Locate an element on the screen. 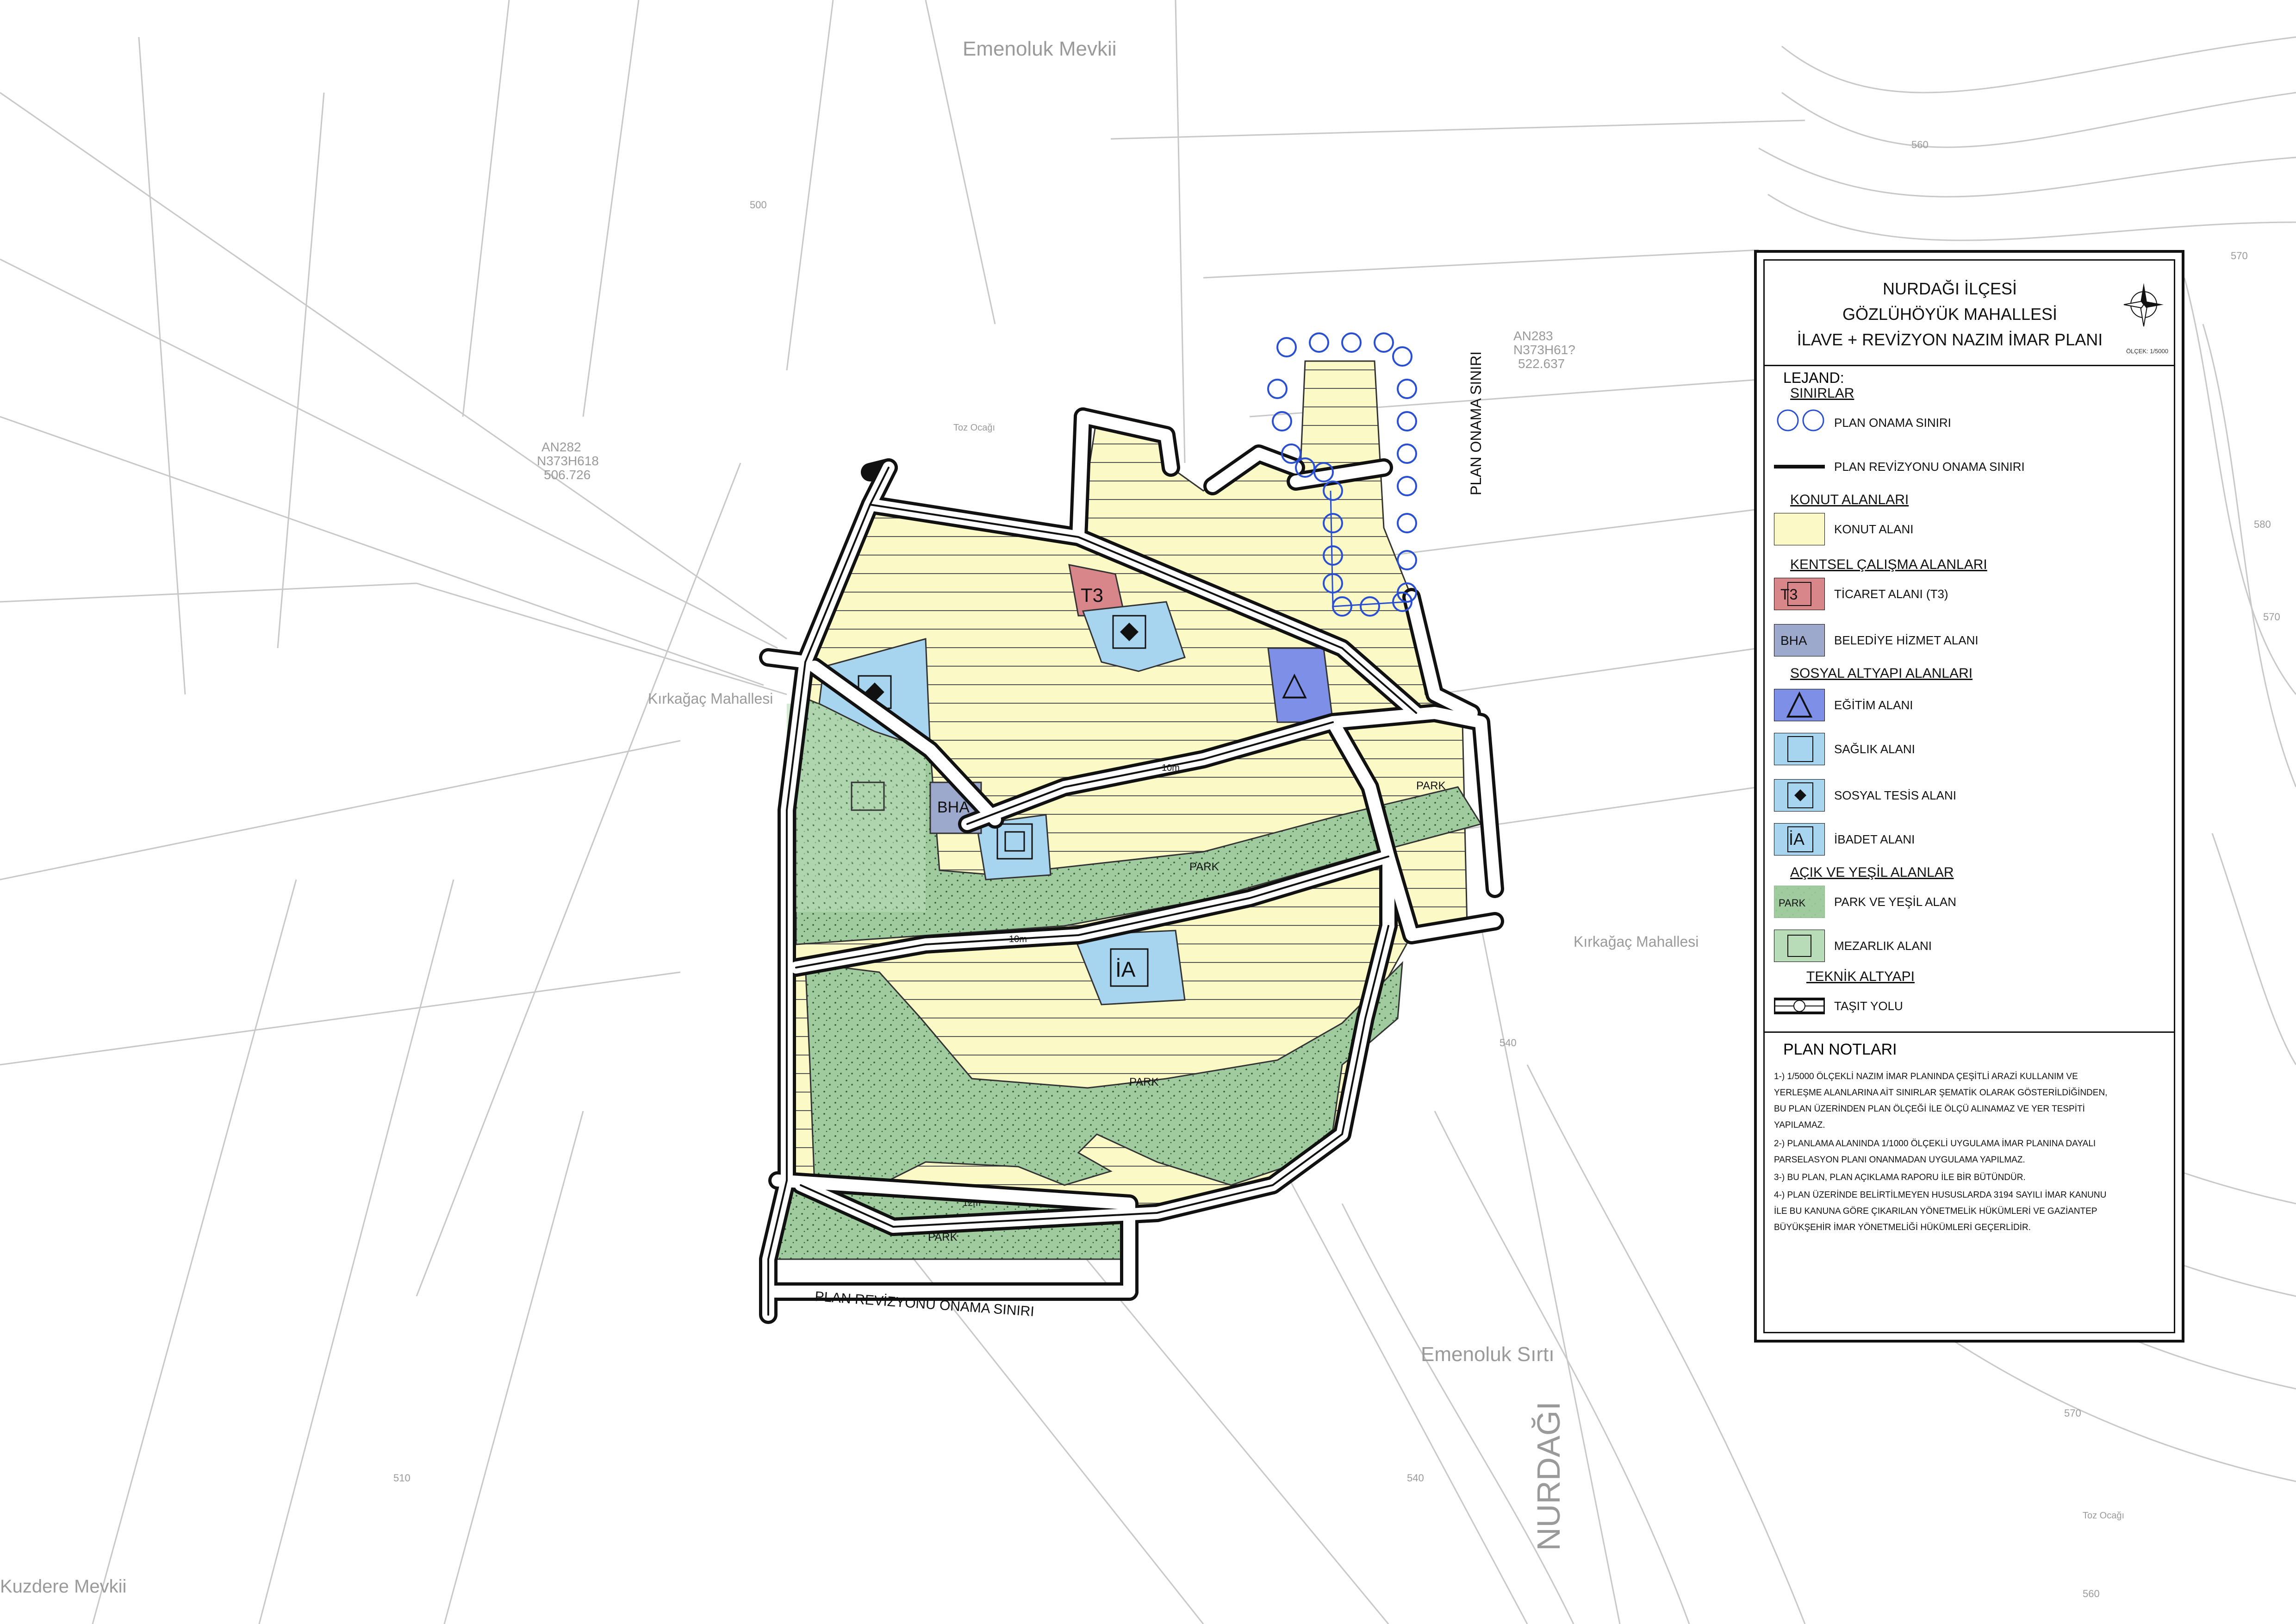 This screenshot has height=1624, width=2296. label: TİCARET ALANI (T3) is located at coordinates (1891, 594).